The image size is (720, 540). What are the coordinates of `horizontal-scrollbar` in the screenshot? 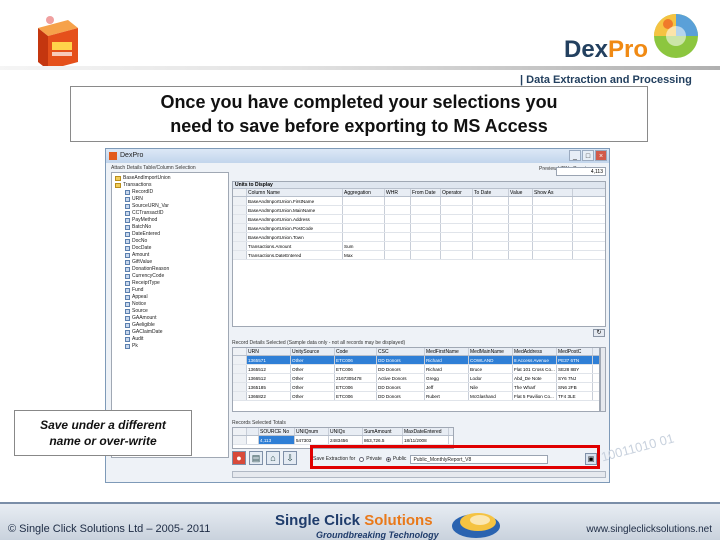 It's located at (419, 474).